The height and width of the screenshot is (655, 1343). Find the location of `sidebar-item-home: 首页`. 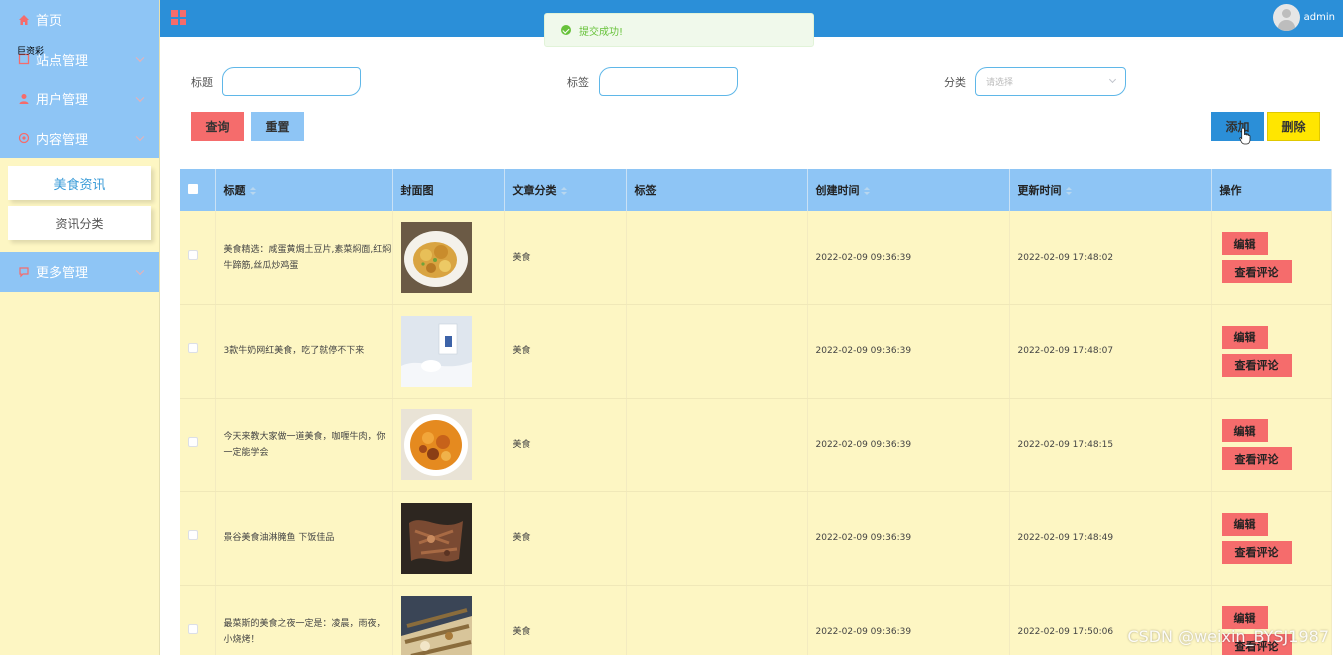

sidebar-item-home: 首页 is located at coordinates (79, 20).